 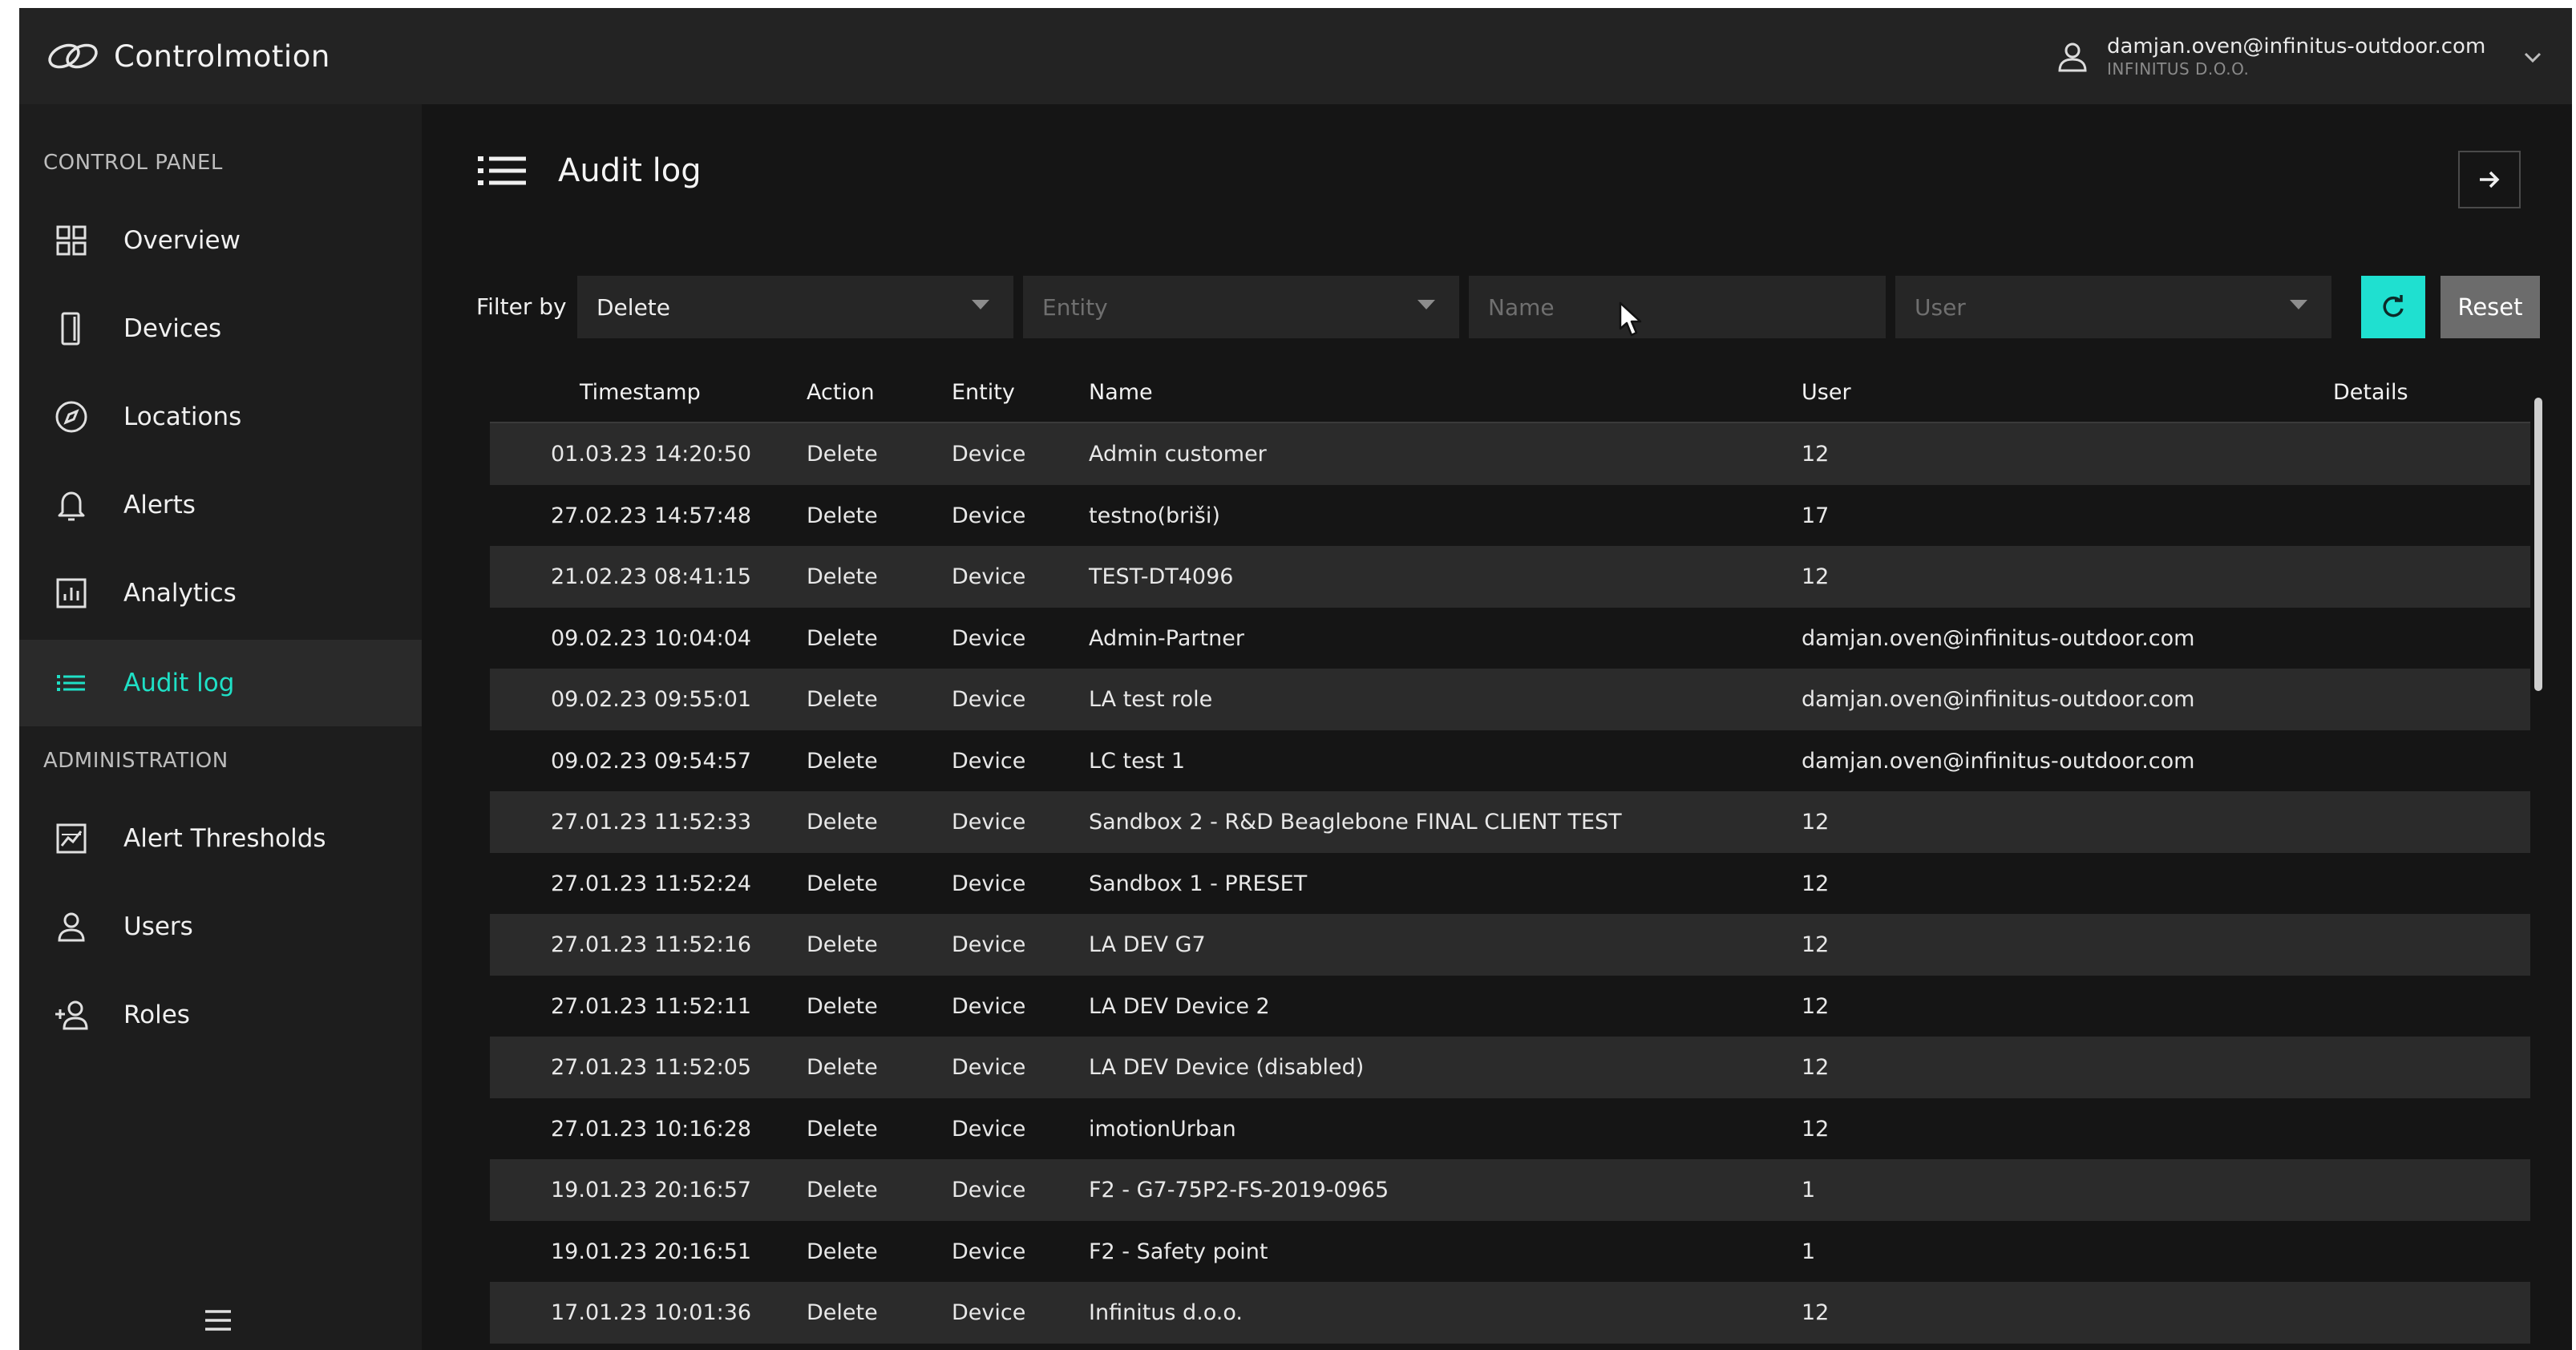 I want to click on device-icon, so click(x=70, y=329).